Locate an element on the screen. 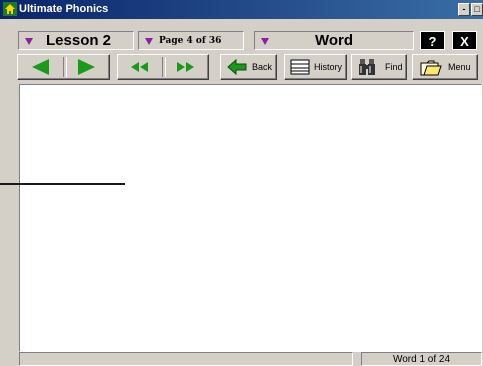 The width and height of the screenshot is (483, 366). history-button: History is located at coordinates (315, 67).